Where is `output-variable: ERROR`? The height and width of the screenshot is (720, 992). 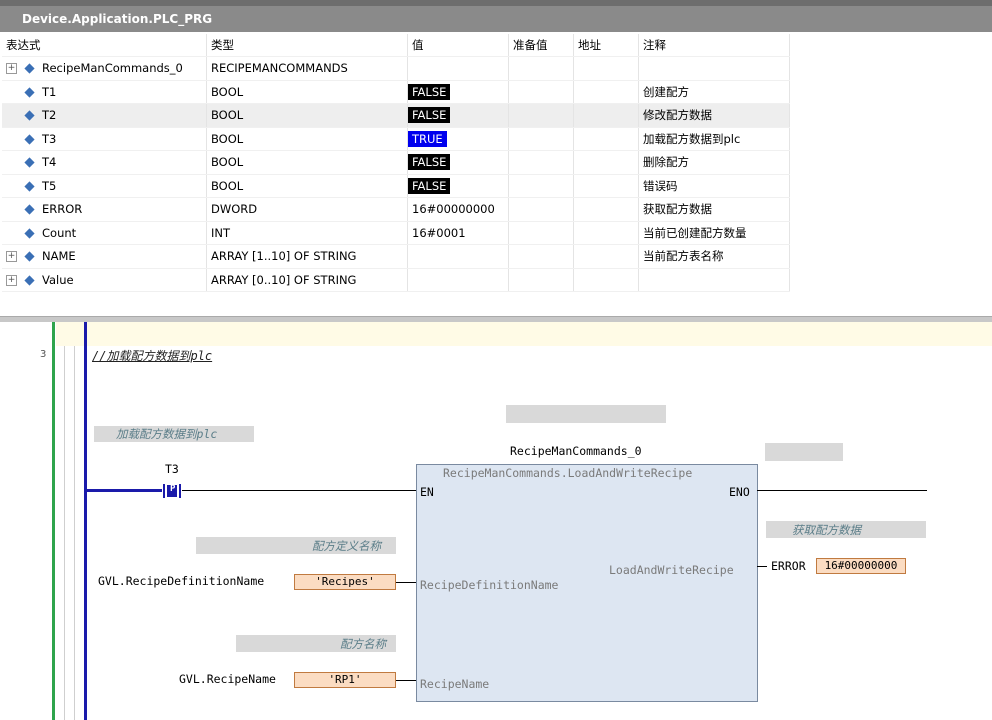 output-variable: ERROR is located at coordinates (788, 566).